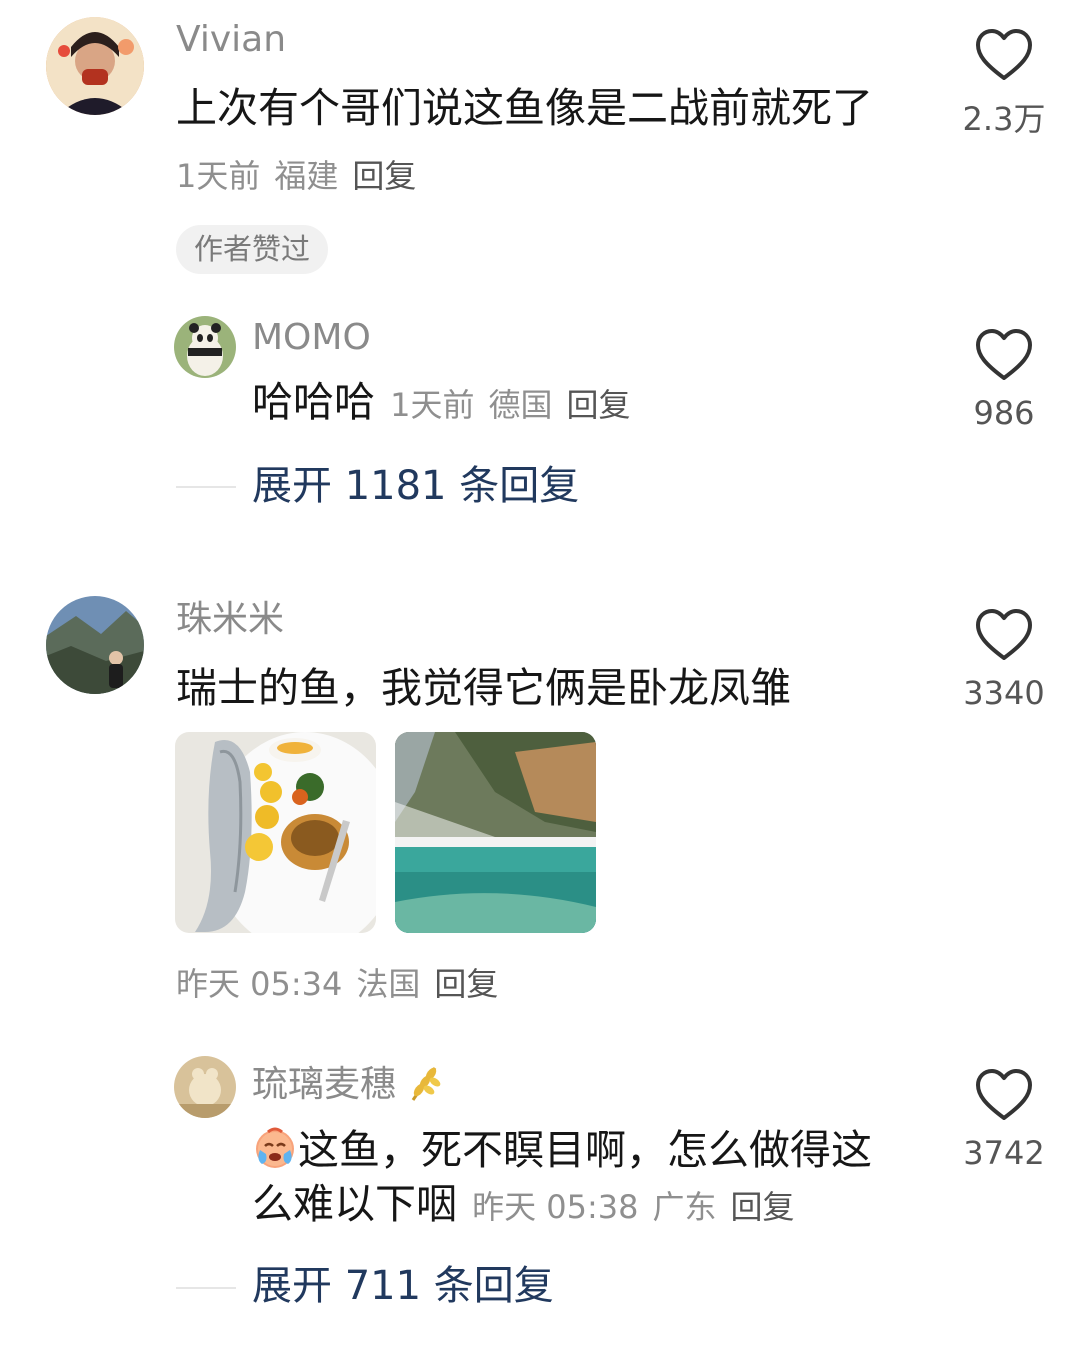 The width and height of the screenshot is (1080, 1355). I want to click on reply-location: 德国, so click(520, 405).